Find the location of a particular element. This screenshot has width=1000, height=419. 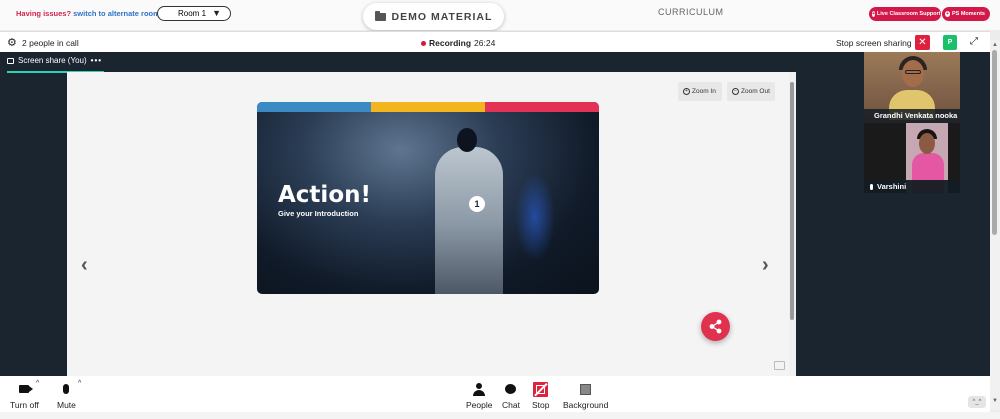

live-support-label: Live Classroom Support is located at coordinates (908, 14).